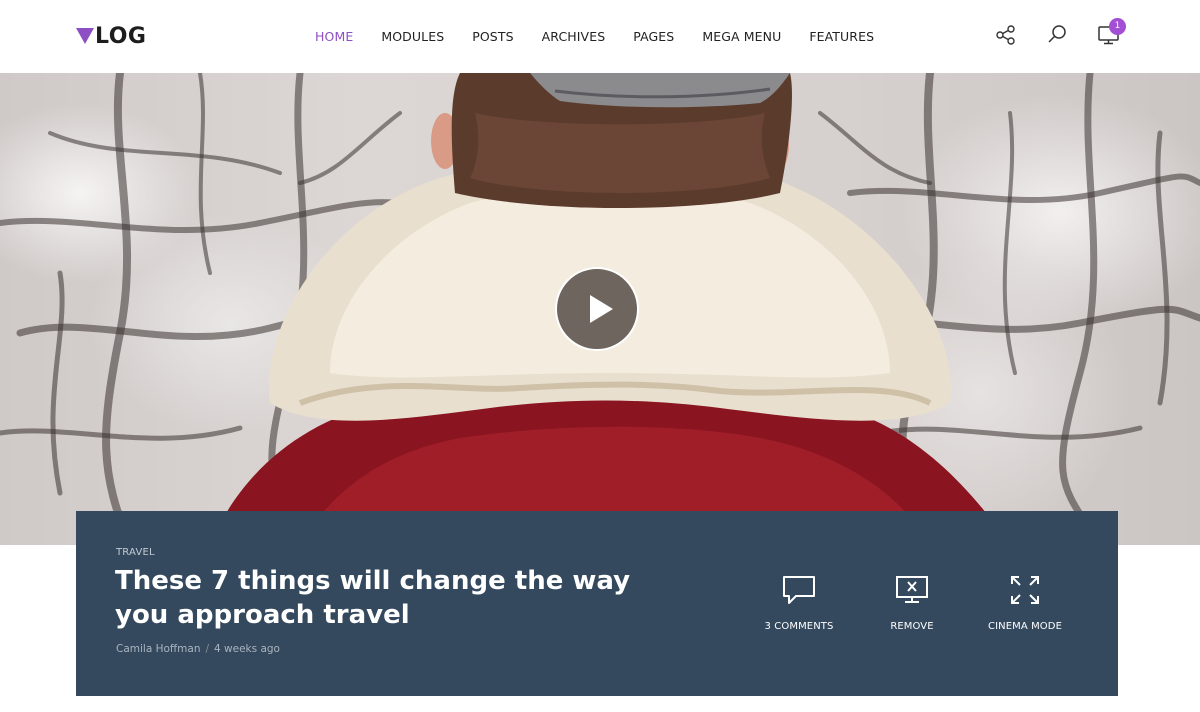 The height and width of the screenshot is (712, 1200). Describe the element at coordinates (1025, 590) in the screenshot. I see `expand-icon` at that location.